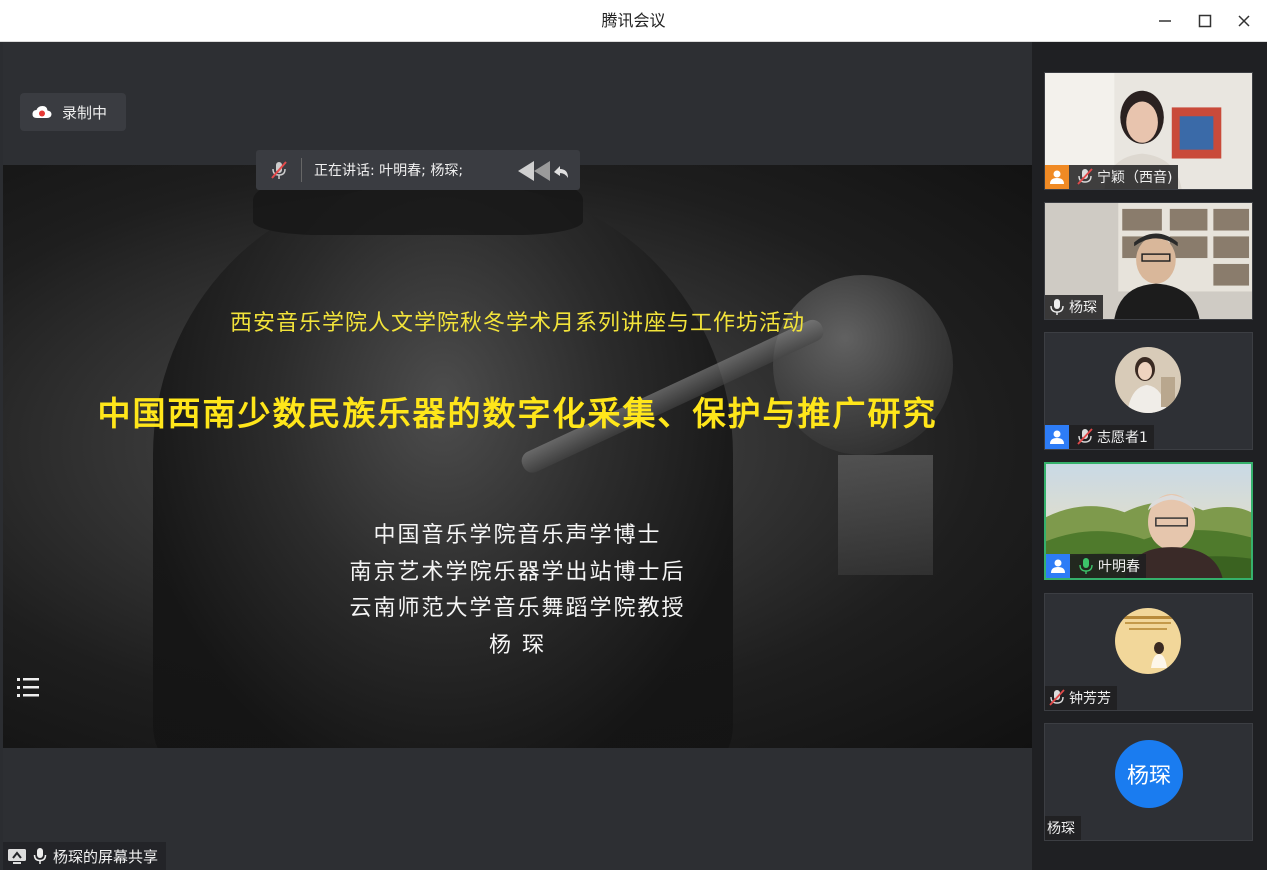 This screenshot has width=1267, height=870. I want to click on speaking-label: 正在讲话: 叶明春; 杨琛;, so click(389, 171).